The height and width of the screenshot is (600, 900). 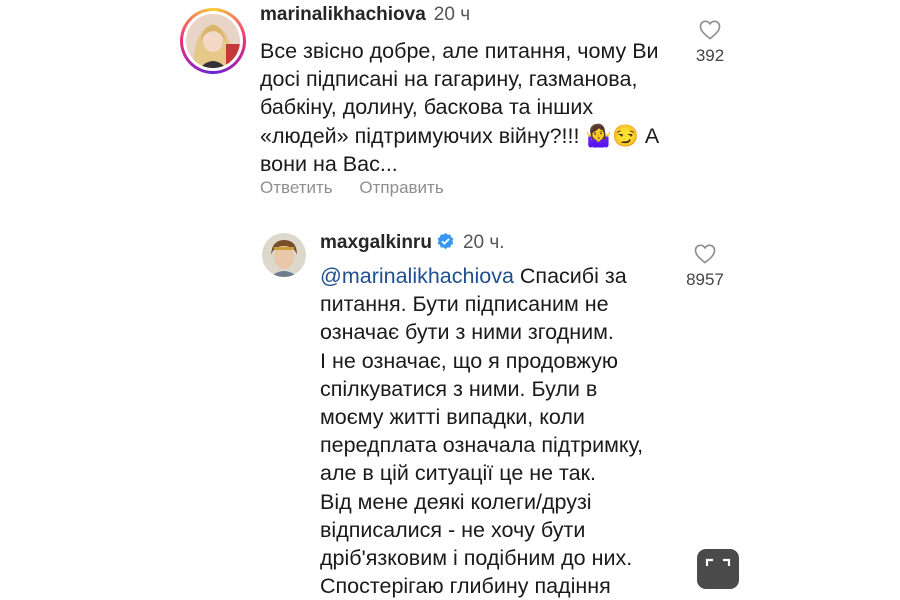 I want to click on comment-line: але в цій ситуації це не так., so click(x=458, y=473).